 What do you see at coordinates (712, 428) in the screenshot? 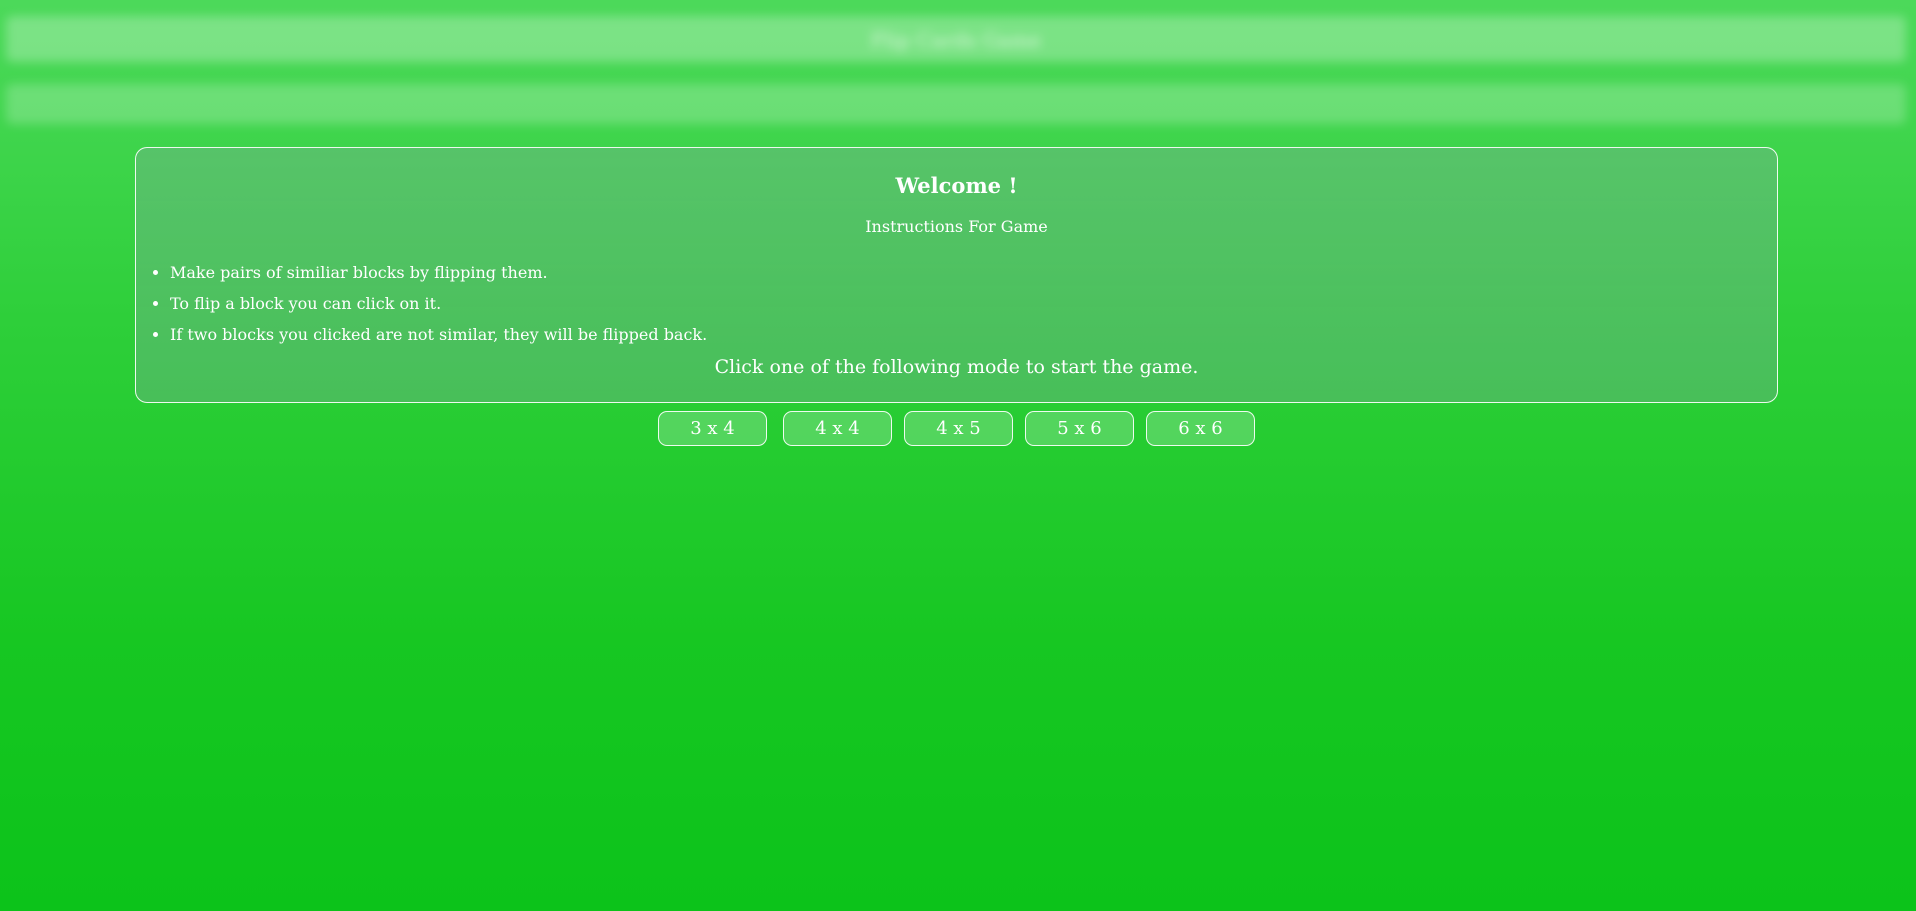
I see `mode-3x4-button: 3 x 4` at bounding box center [712, 428].